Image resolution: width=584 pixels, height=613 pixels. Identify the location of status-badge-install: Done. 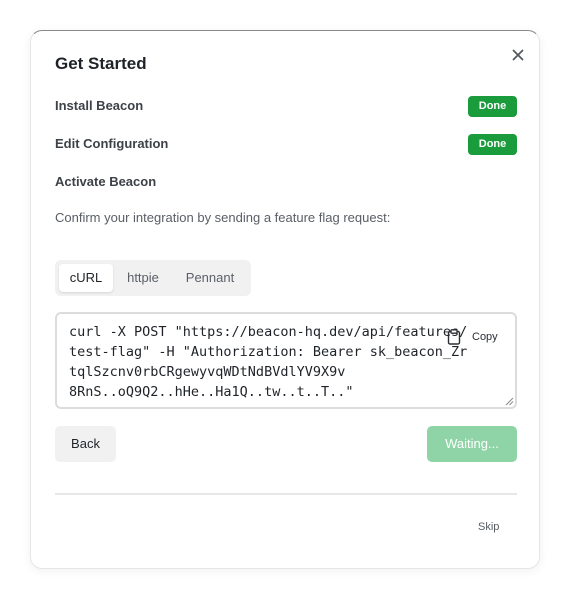
(492, 106).